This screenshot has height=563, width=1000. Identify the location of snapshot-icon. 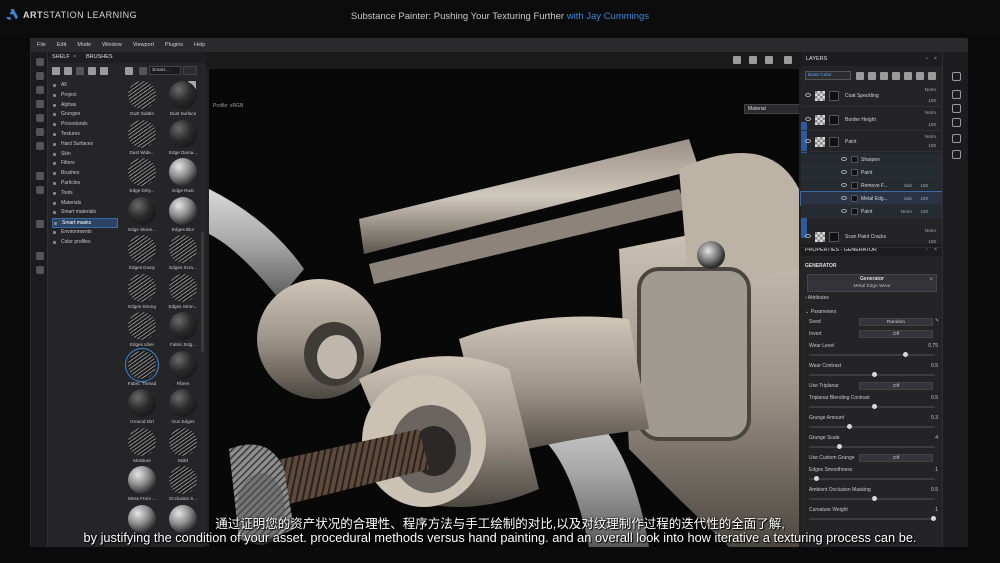
(788, 60).